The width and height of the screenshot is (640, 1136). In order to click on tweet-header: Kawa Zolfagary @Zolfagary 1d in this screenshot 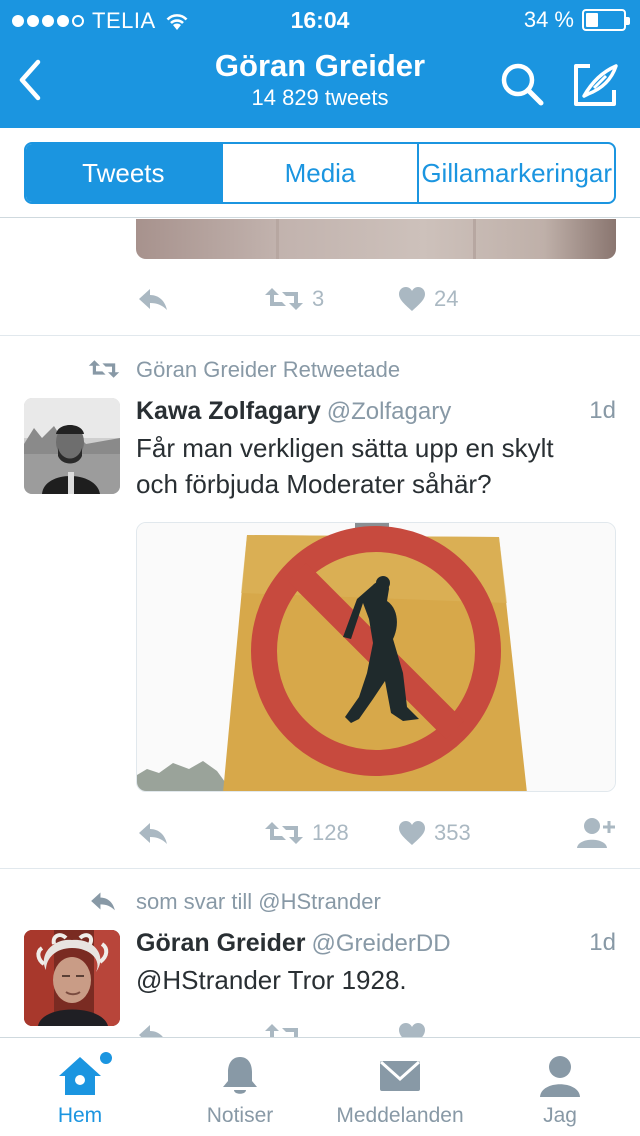, I will do `click(376, 411)`.